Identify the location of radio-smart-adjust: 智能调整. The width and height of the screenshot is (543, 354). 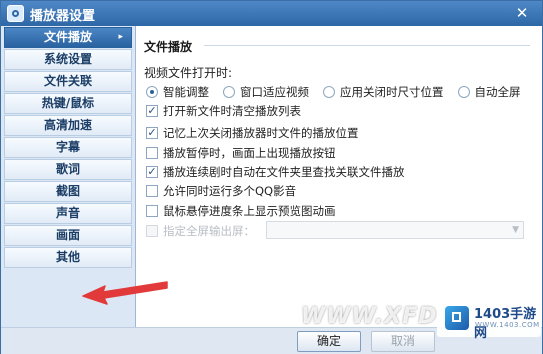
(177, 92).